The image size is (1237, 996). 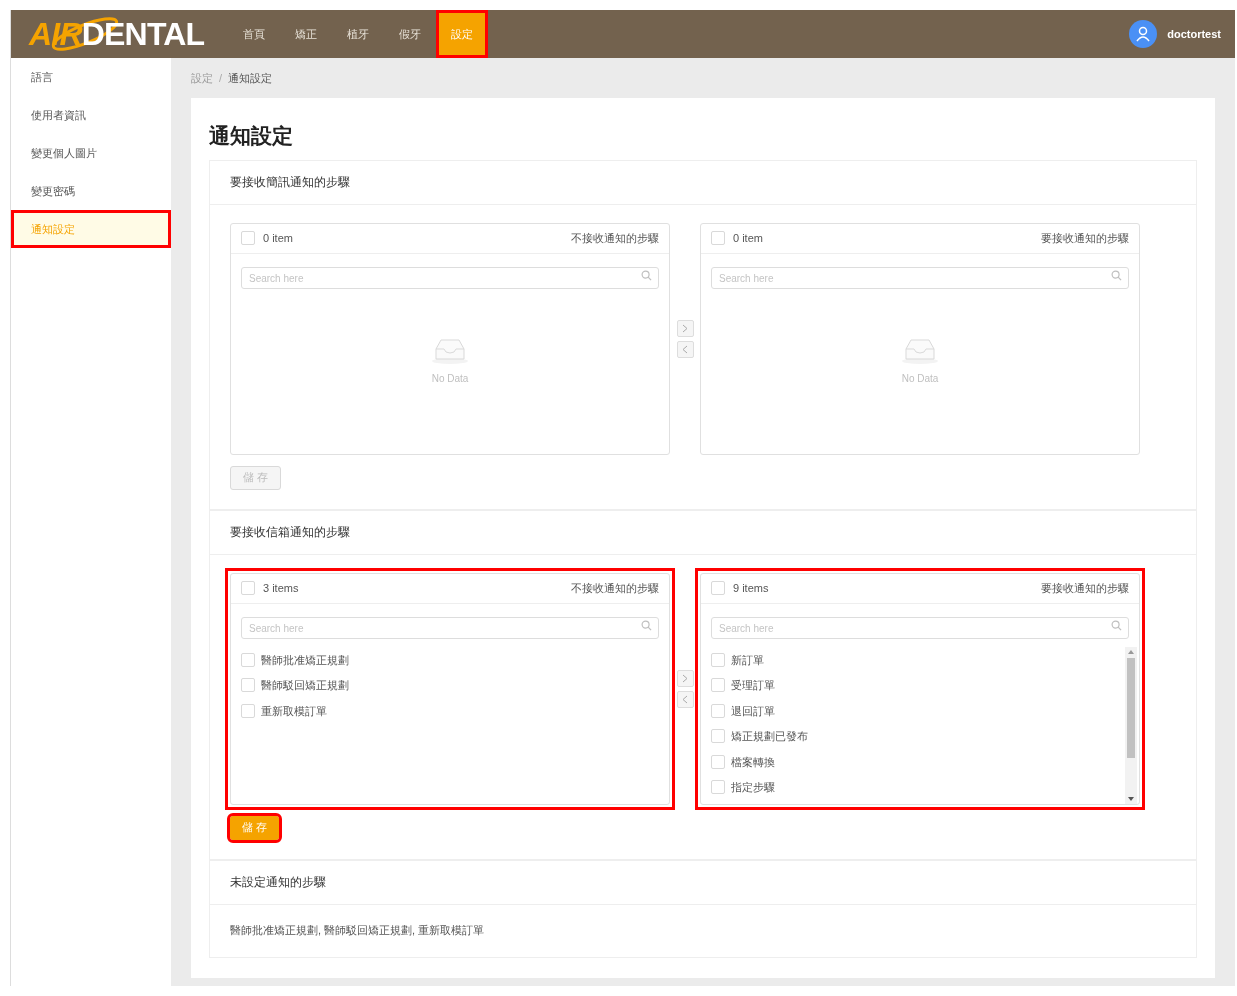 What do you see at coordinates (358, 34) in the screenshot?
I see `nav-tab: 植牙` at bounding box center [358, 34].